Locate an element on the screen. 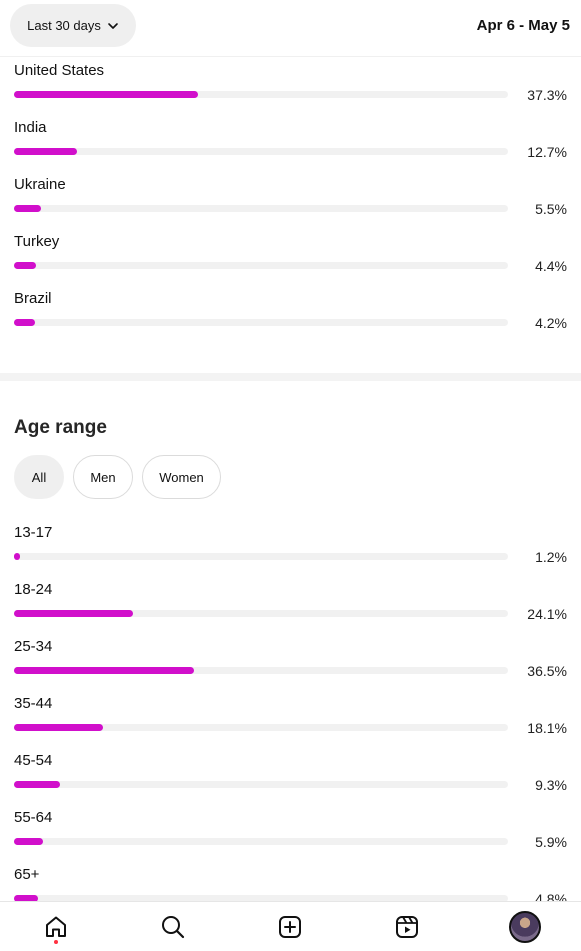 Image resolution: width=581 pixels, height=951 pixels. notification-dot is located at coordinates (56, 942).